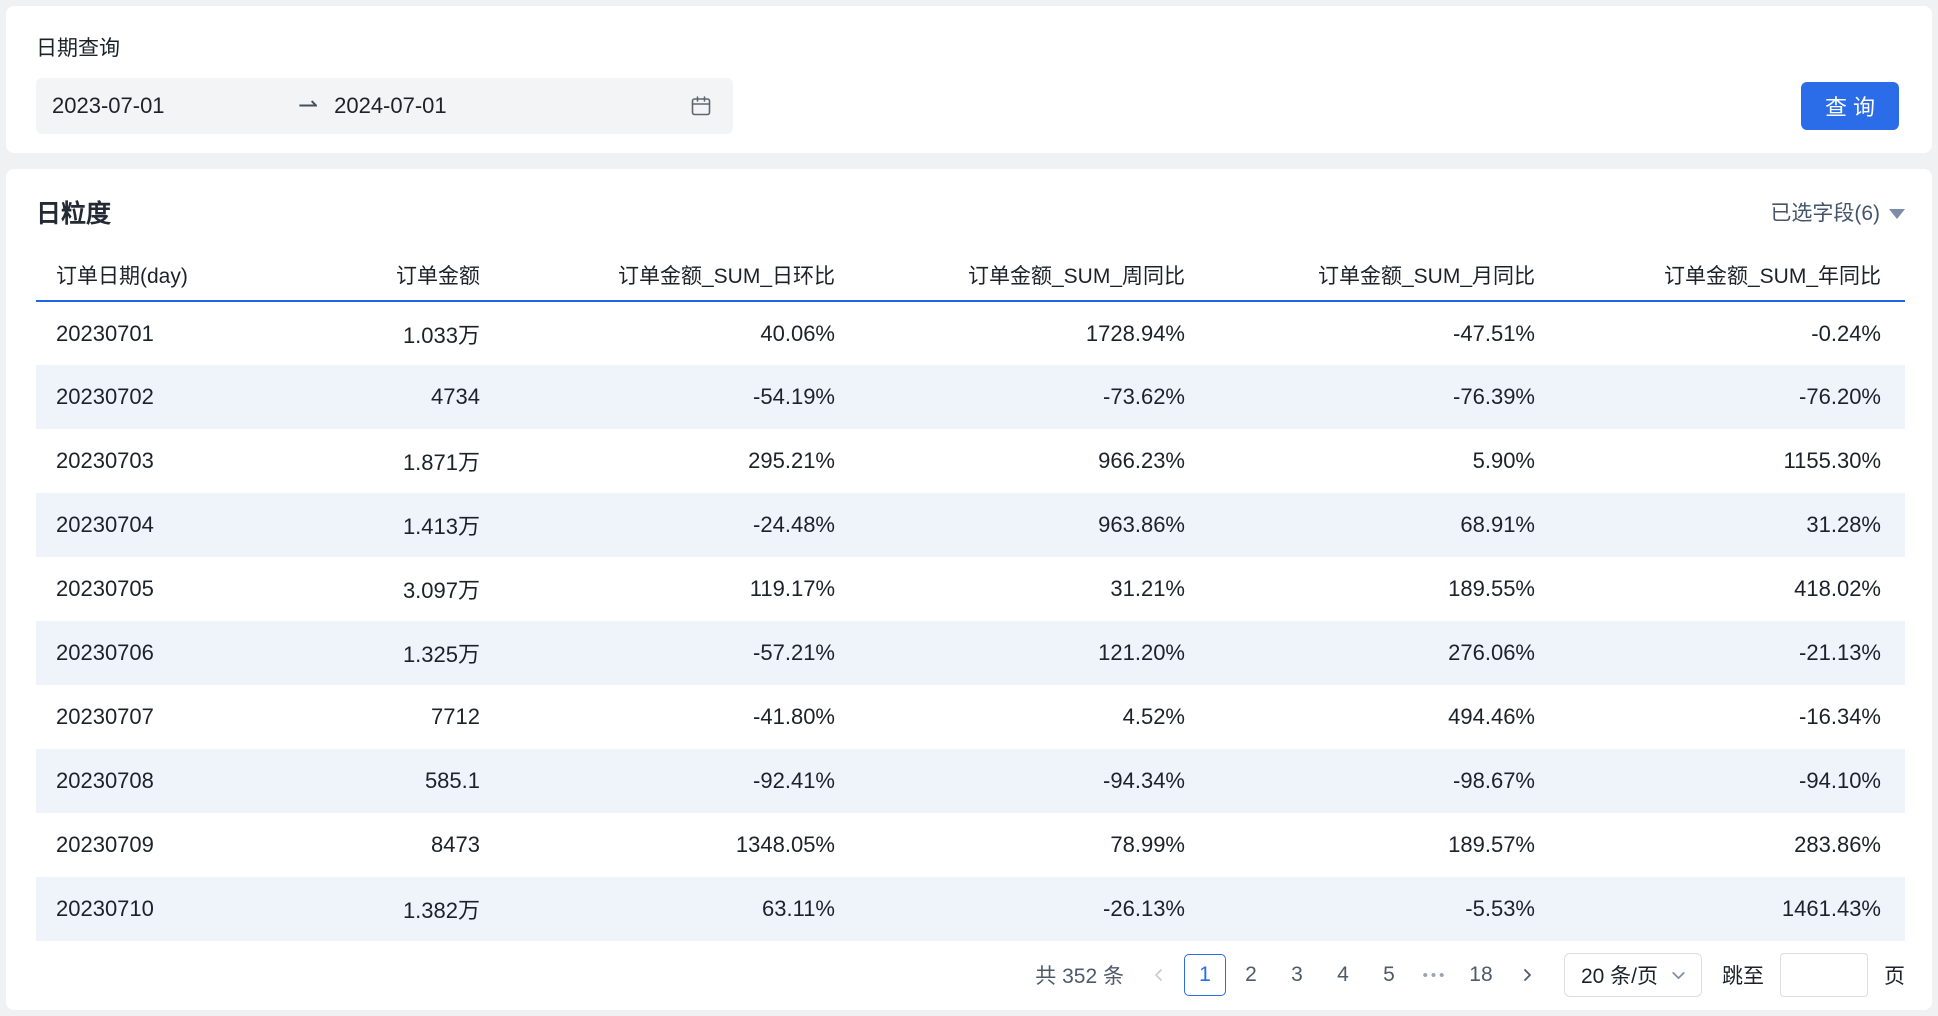 The image size is (1938, 1016). What do you see at coordinates (1141, 652) in the screenshot?
I see `cell-value: 121.20%` at bounding box center [1141, 652].